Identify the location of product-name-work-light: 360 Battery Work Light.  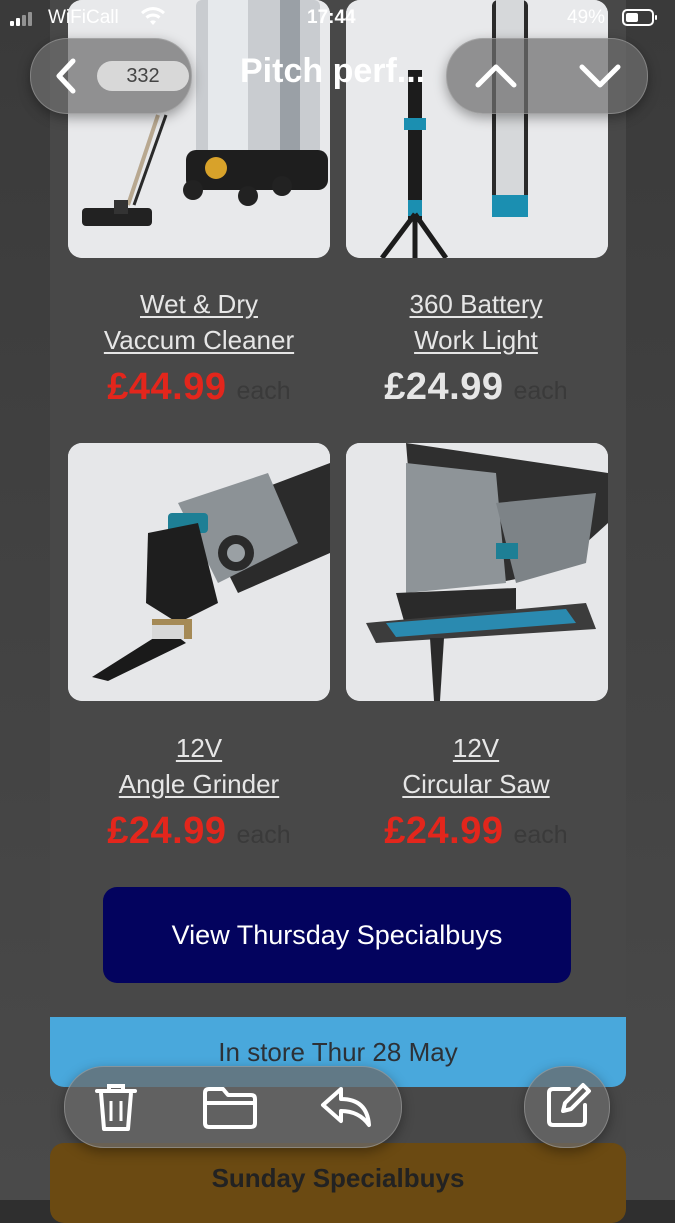
(476, 322).